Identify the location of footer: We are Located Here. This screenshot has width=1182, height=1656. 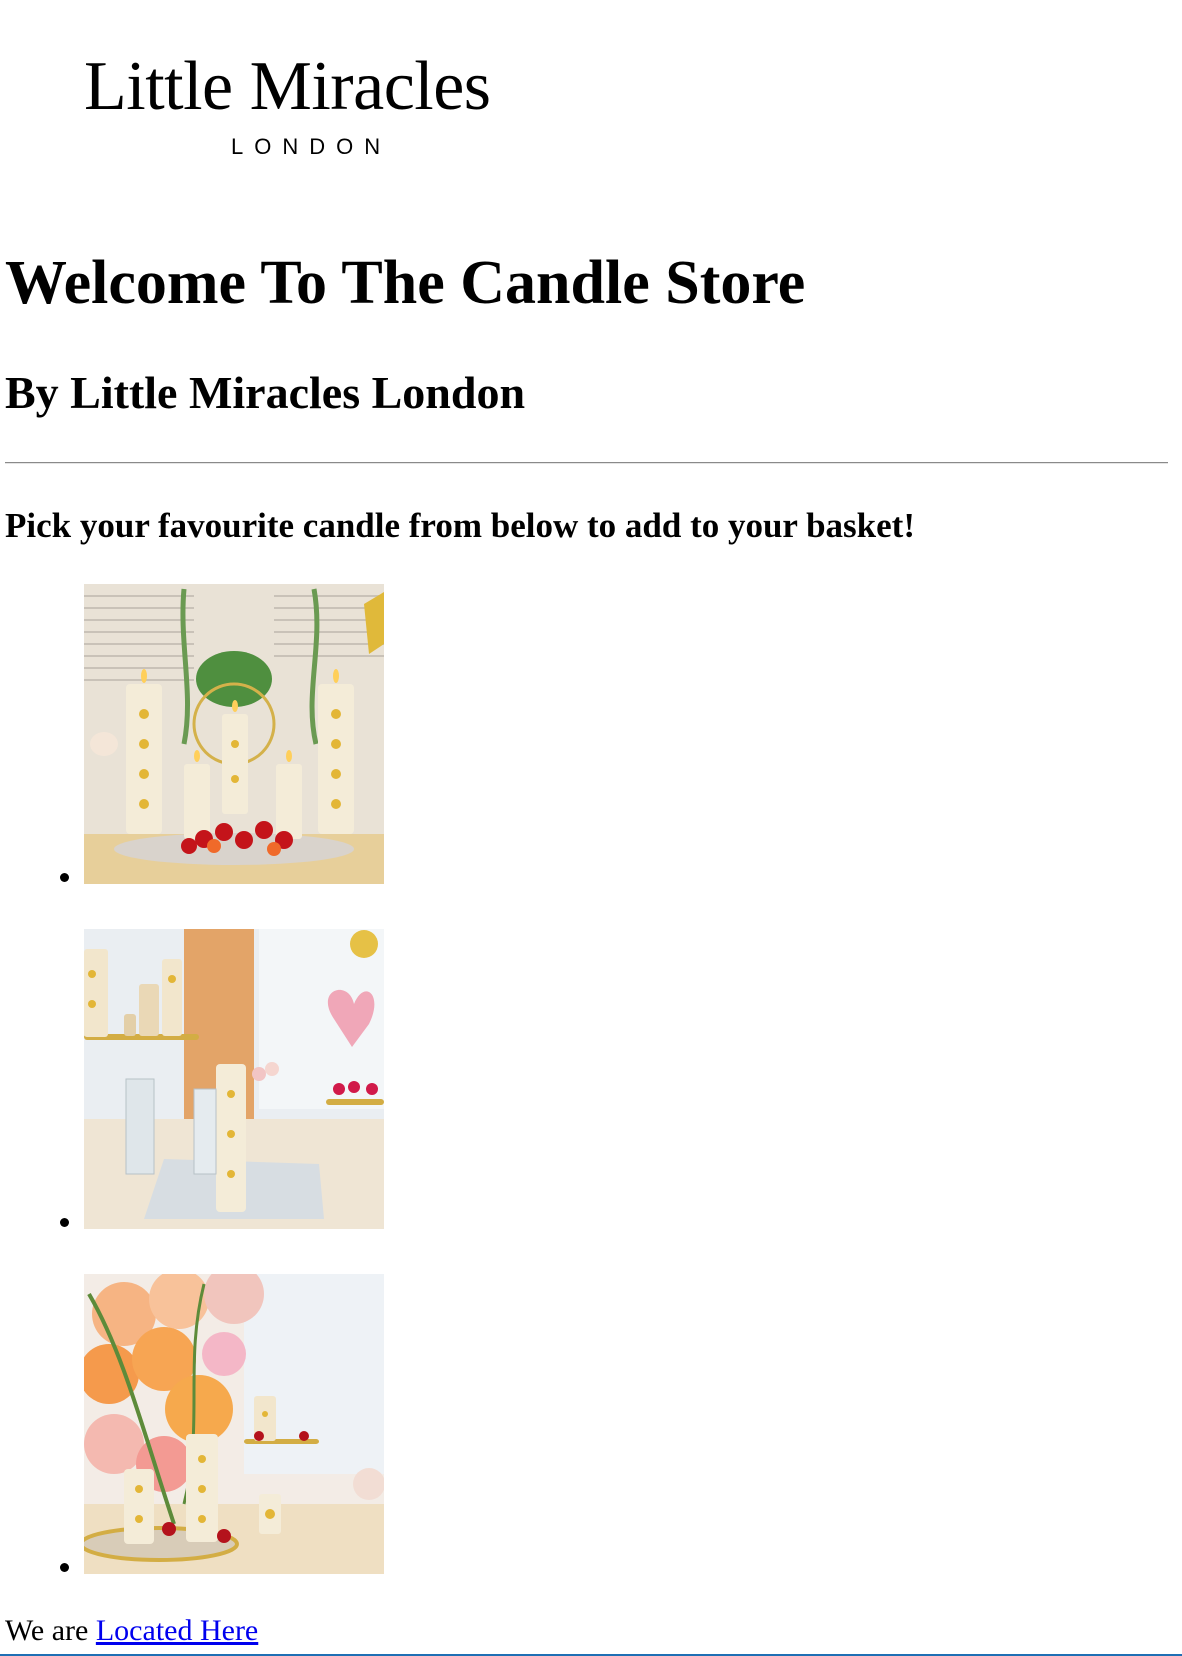
(131, 1631).